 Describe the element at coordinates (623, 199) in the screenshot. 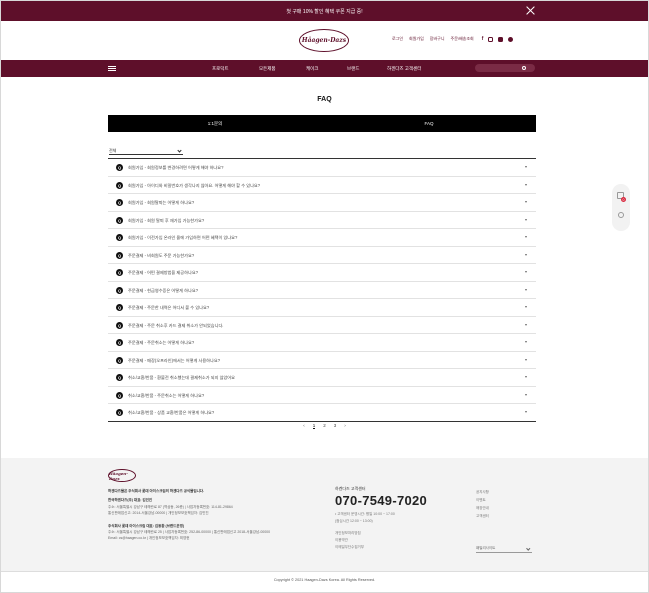

I see `cart-count-badge: 0` at that location.